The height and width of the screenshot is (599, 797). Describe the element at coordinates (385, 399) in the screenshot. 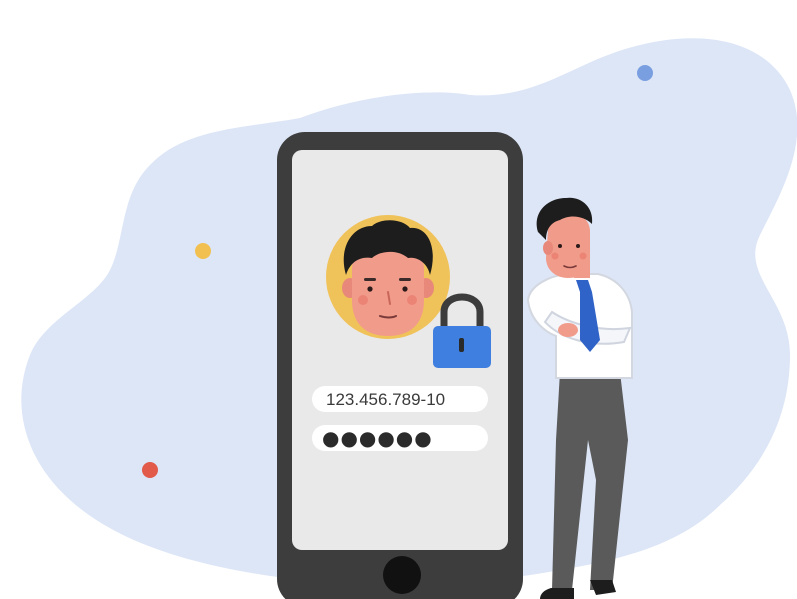

I see `id-field-value: 123.456.789-10` at that location.